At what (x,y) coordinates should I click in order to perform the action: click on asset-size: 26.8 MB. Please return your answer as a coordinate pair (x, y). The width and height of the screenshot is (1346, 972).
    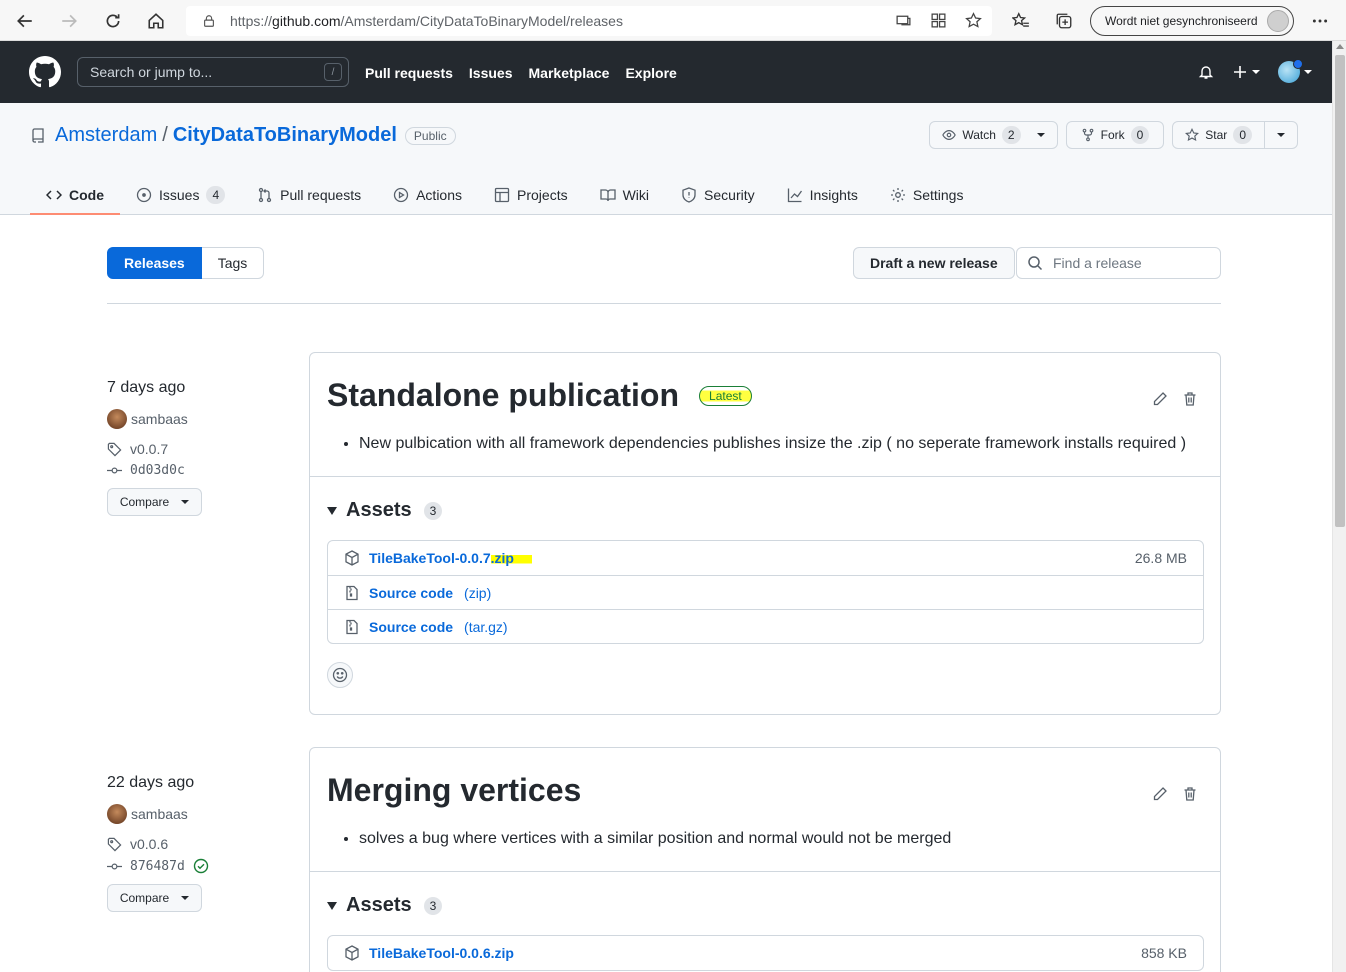
    Looking at the image, I should click on (1160, 558).